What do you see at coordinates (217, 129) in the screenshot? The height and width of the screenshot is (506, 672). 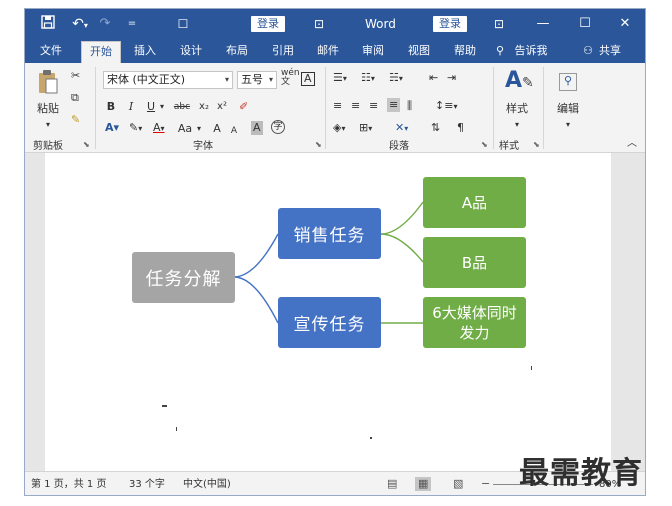 I see `grow-font-button: A` at bounding box center [217, 129].